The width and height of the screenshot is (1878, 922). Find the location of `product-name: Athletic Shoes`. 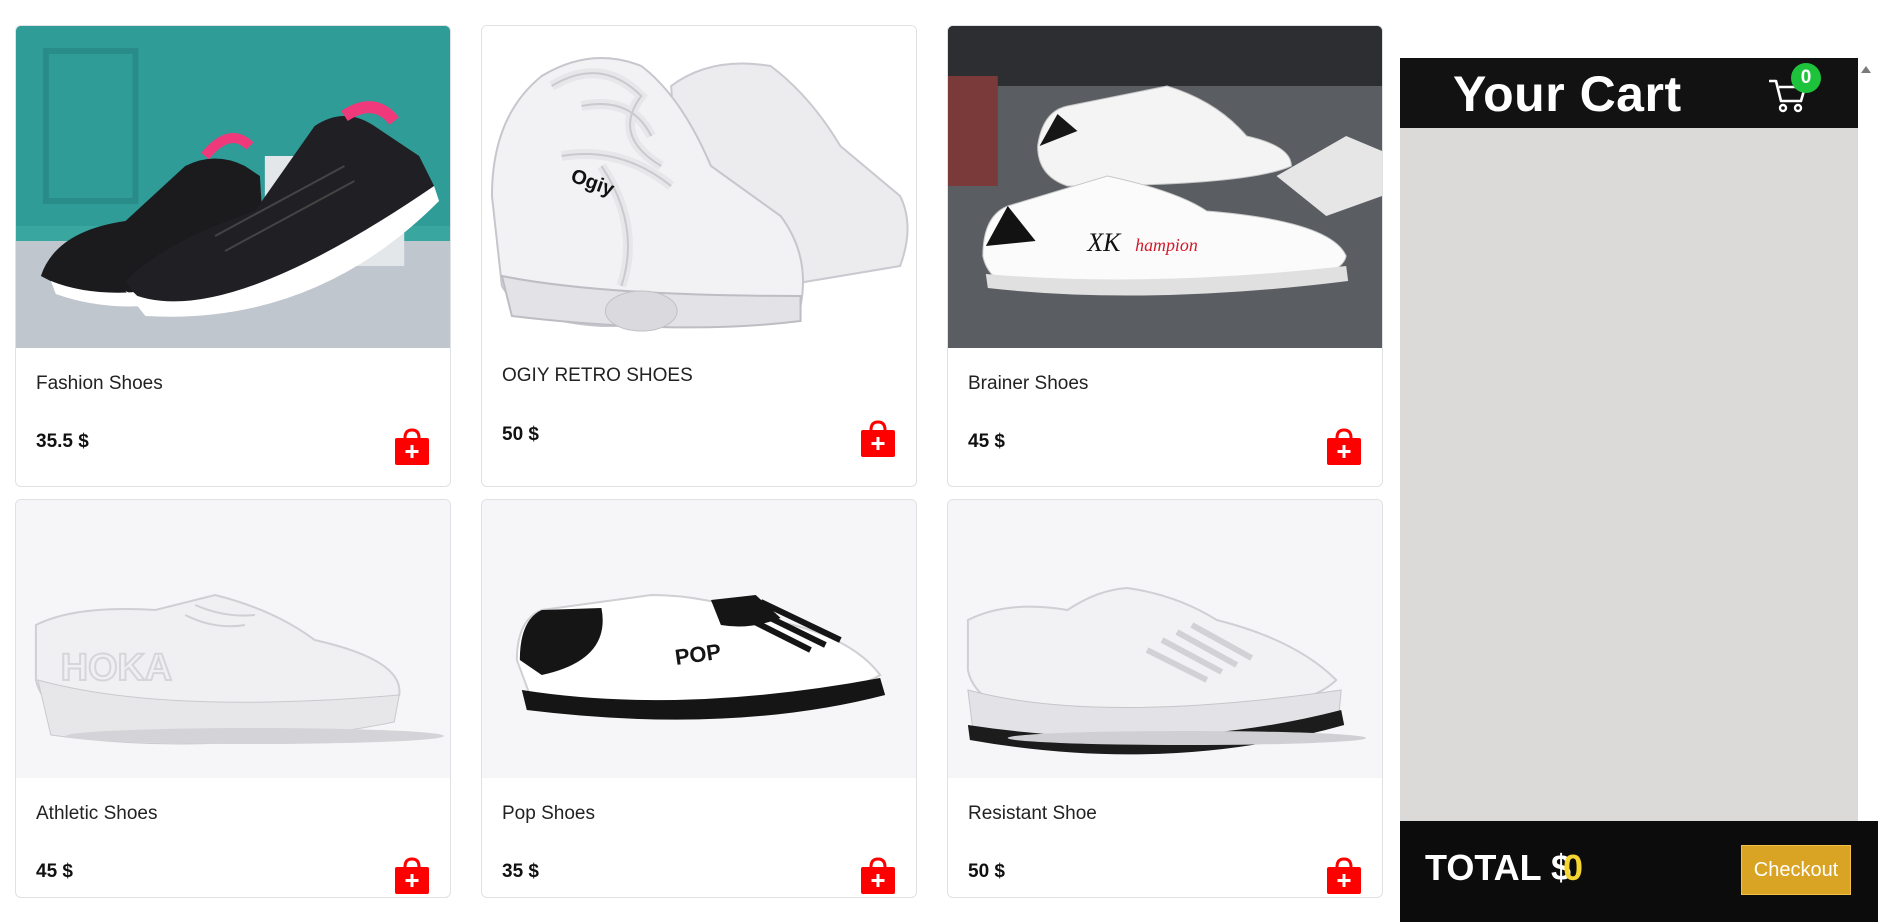

product-name: Athletic Shoes is located at coordinates (97, 813).